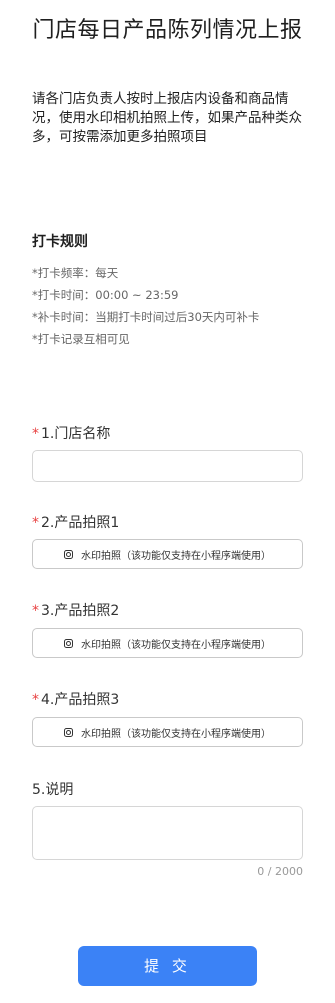 The width and height of the screenshot is (335, 1003). What do you see at coordinates (80, 611) in the screenshot?
I see `question-3-text: 3.产品拍照2` at bounding box center [80, 611].